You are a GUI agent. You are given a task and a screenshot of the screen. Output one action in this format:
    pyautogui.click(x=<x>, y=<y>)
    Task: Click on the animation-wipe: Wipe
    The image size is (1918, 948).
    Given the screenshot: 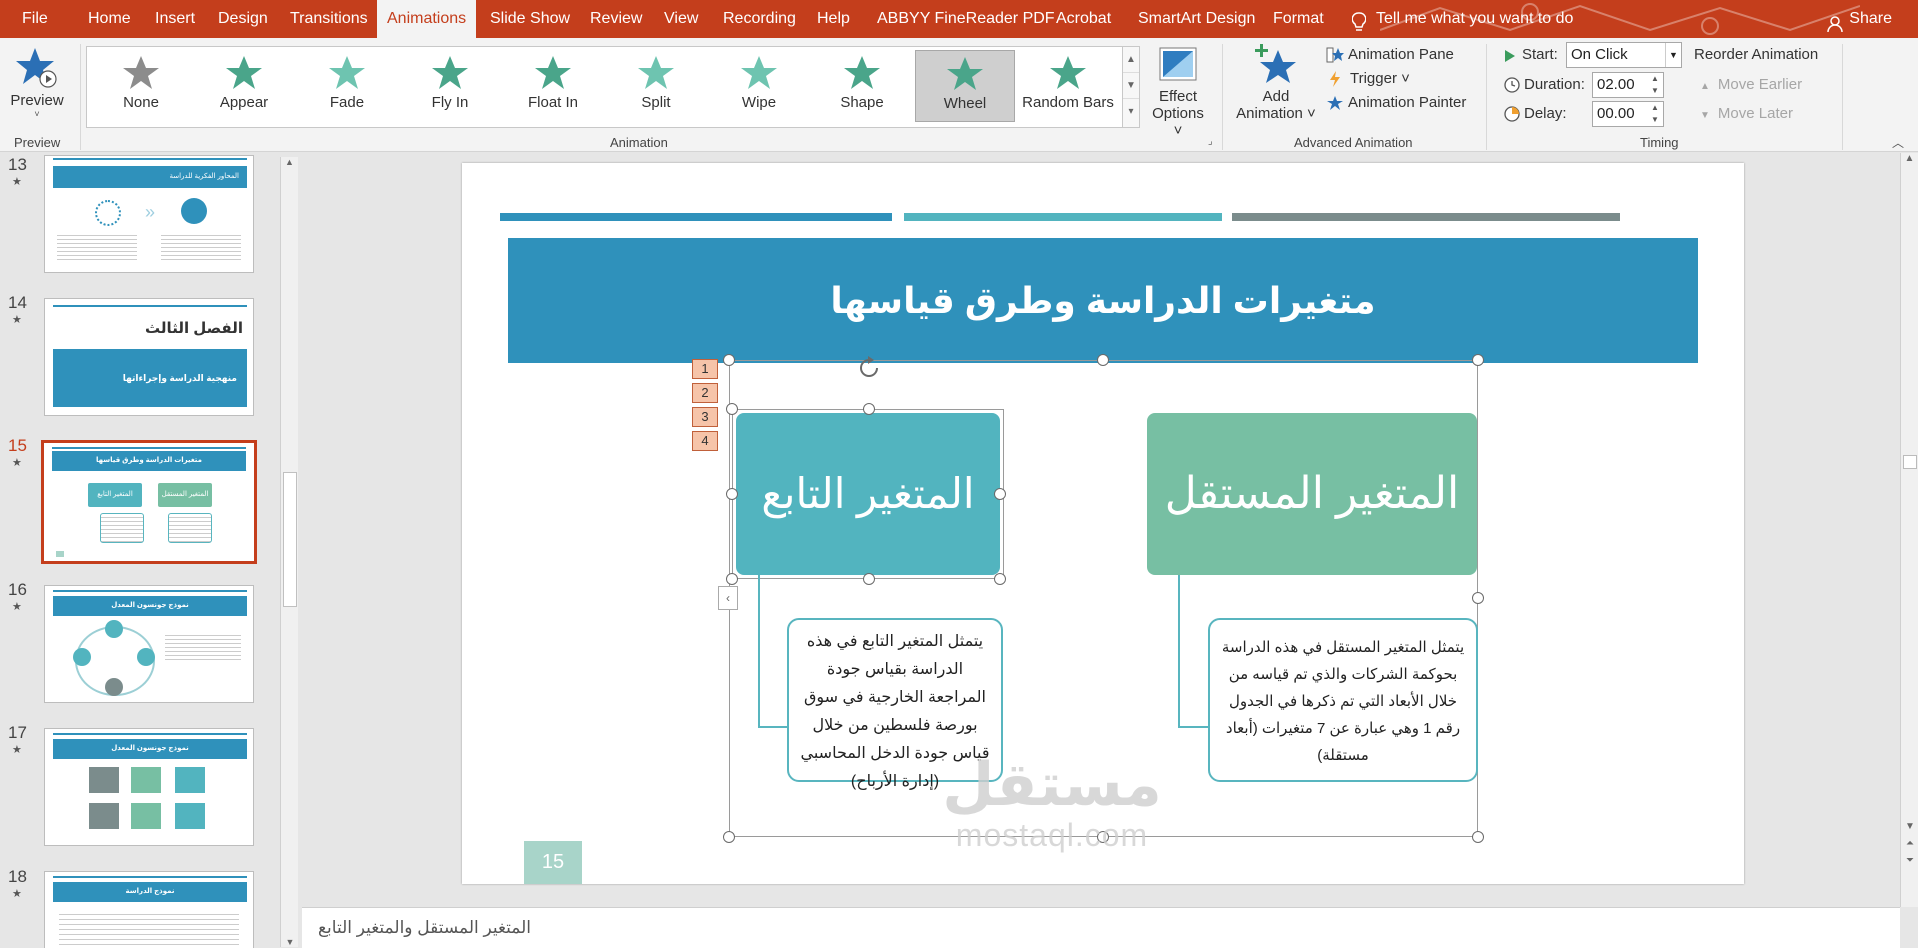 What is the action you would take?
    pyautogui.click(x=759, y=86)
    